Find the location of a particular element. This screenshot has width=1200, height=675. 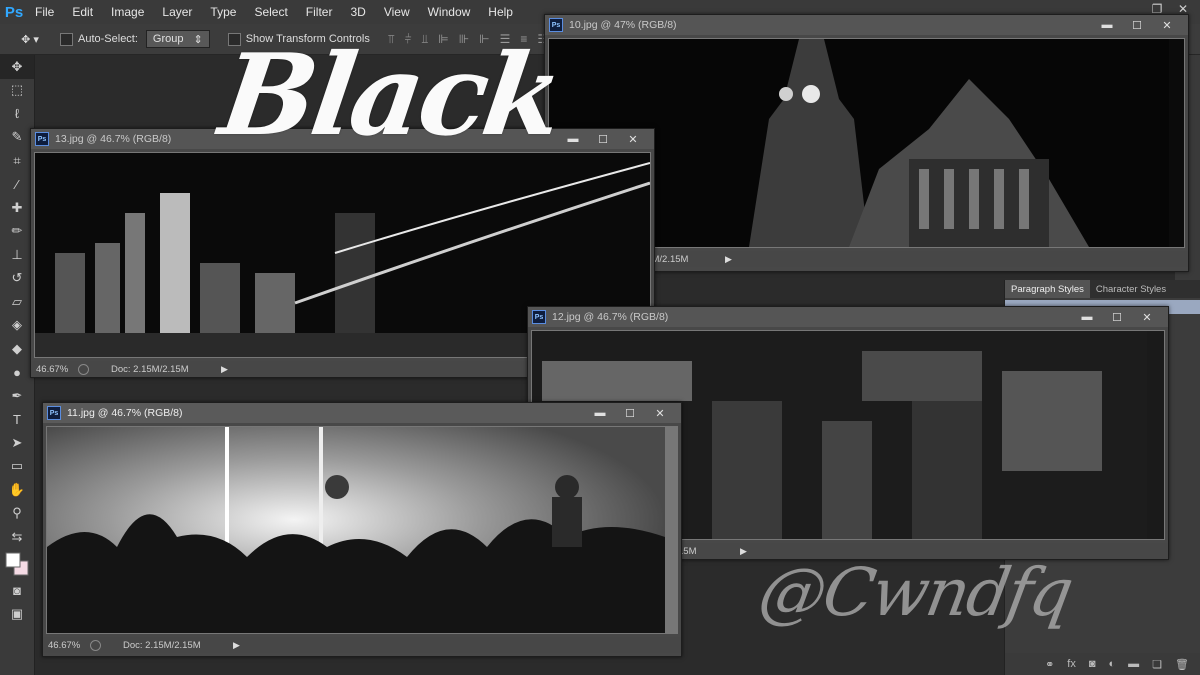

menu-3d: 3D is located at coordinates (357, 12).